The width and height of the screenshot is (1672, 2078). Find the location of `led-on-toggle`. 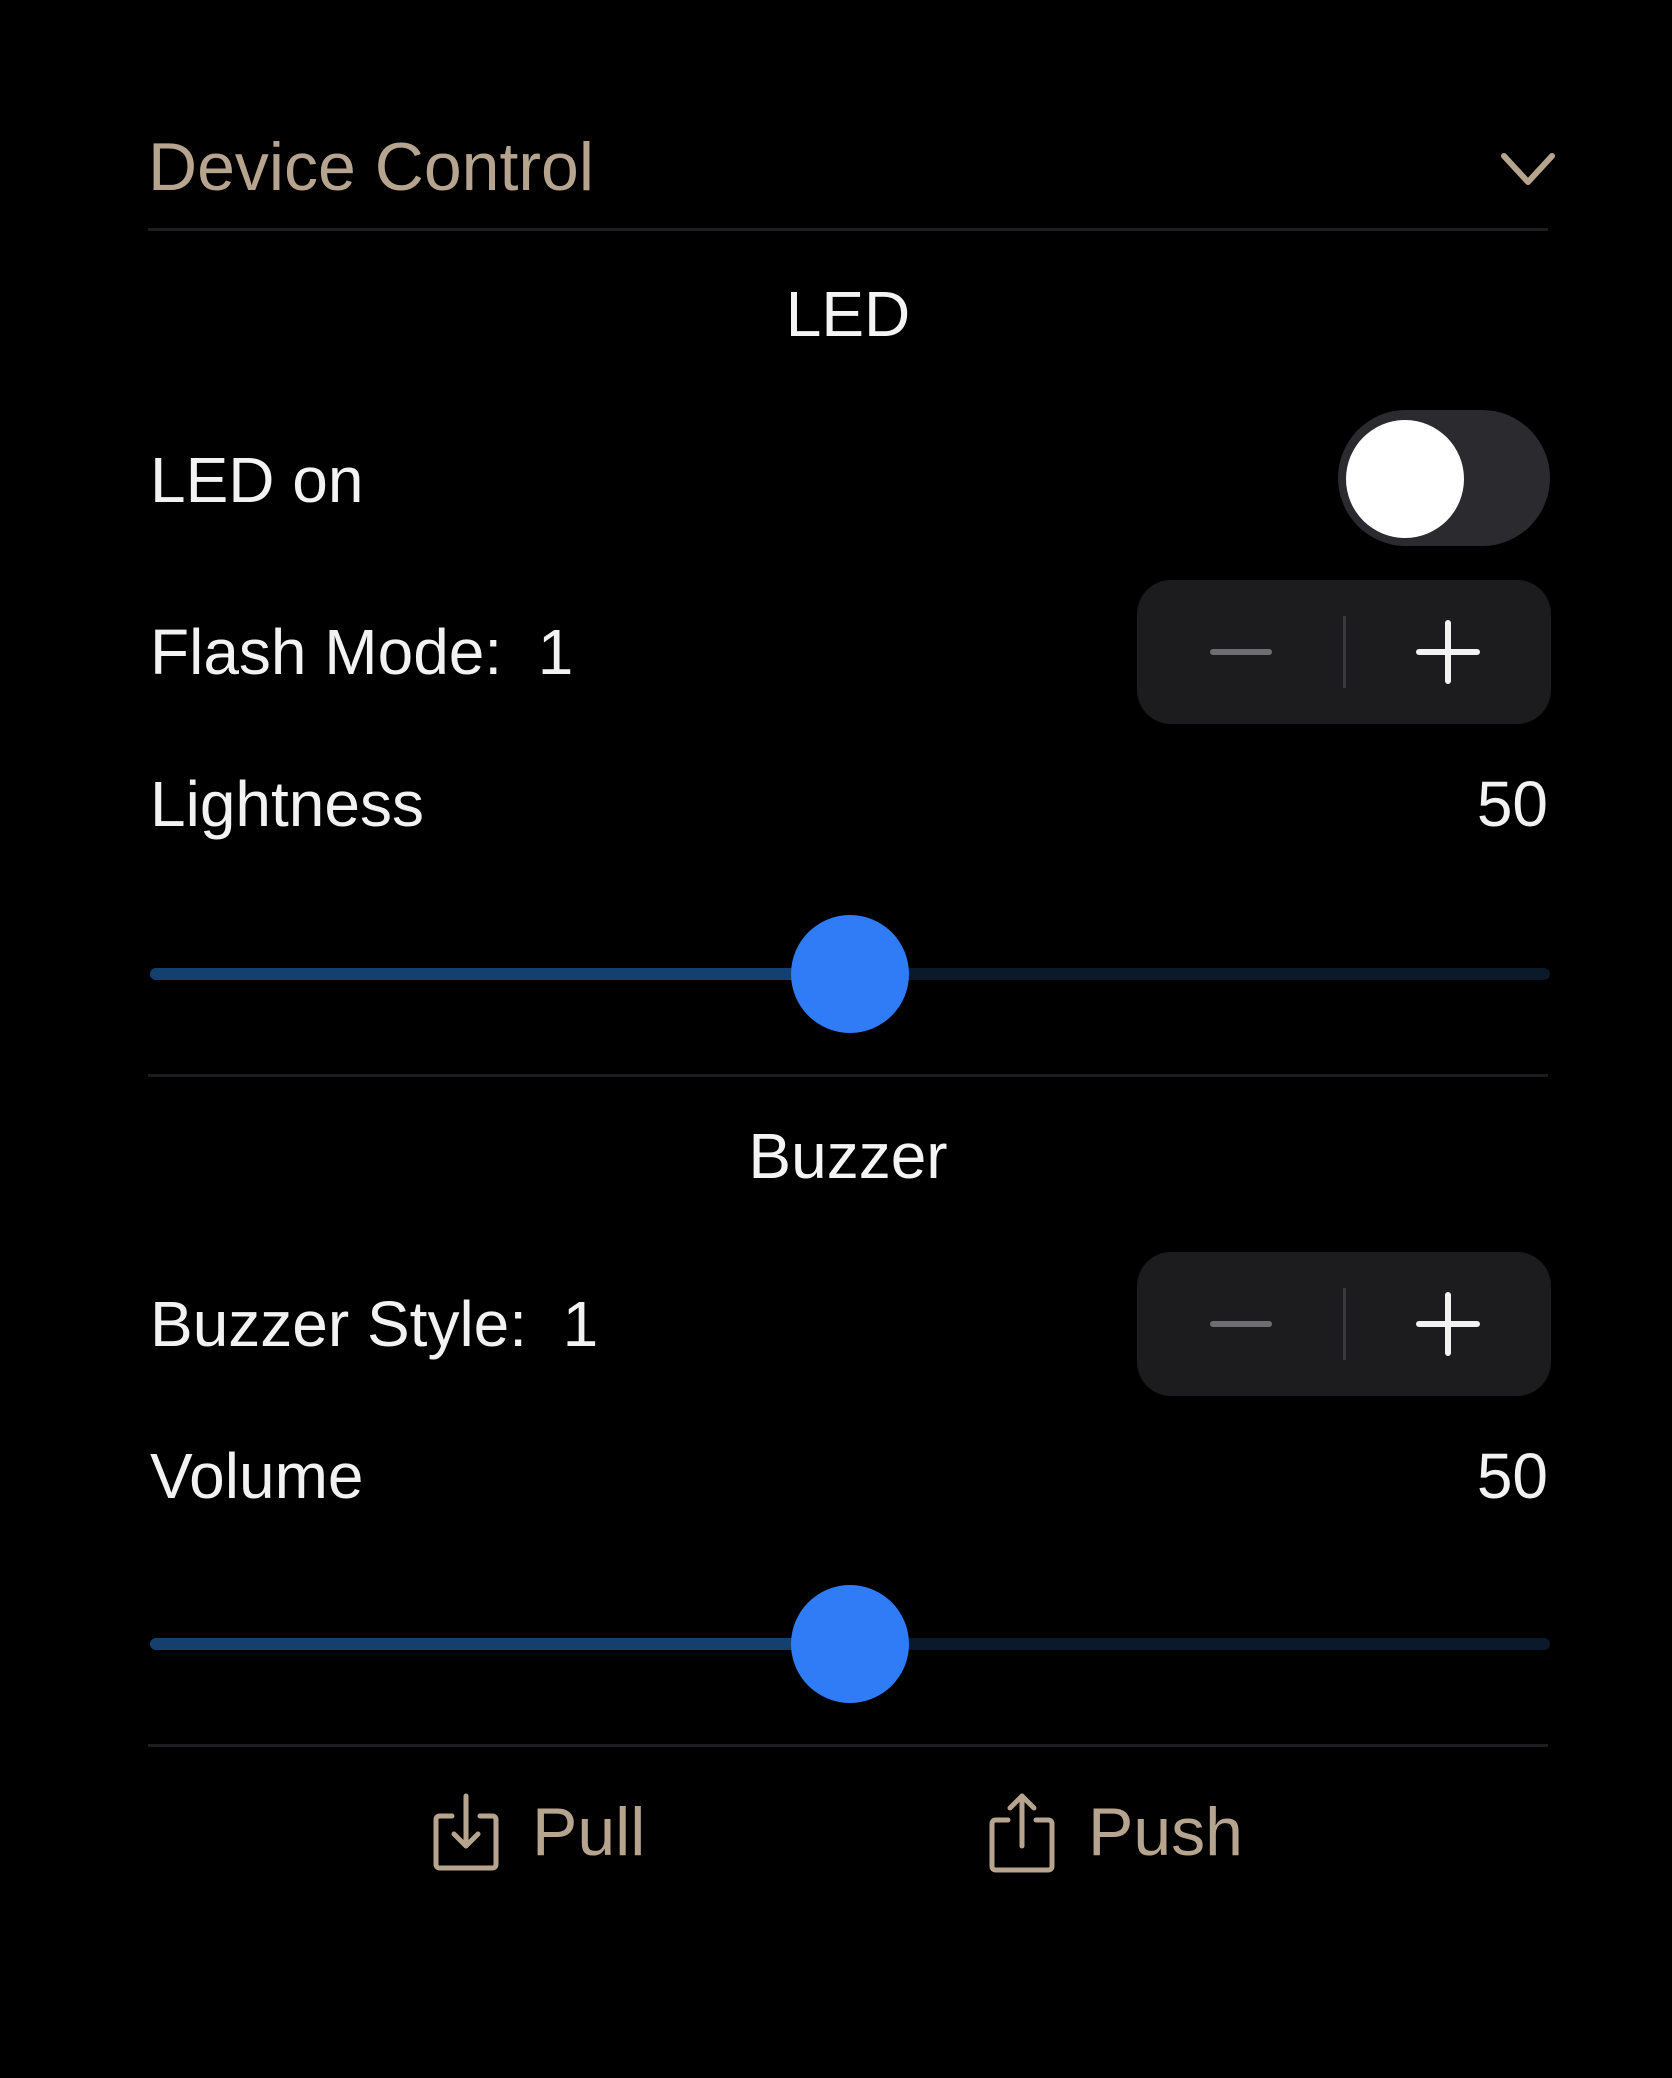

led-on-toggle is located at coordinates (1444, 478).